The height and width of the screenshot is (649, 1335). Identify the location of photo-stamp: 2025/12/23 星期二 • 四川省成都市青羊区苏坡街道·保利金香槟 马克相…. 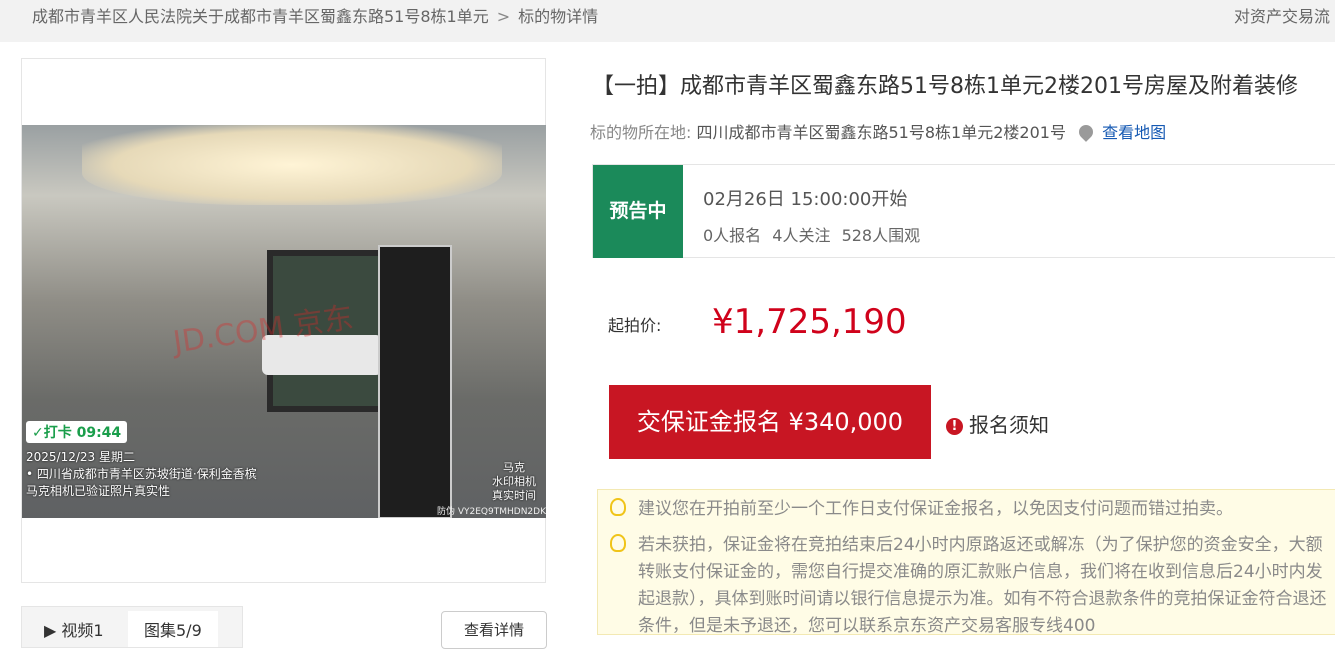
(141, 474).